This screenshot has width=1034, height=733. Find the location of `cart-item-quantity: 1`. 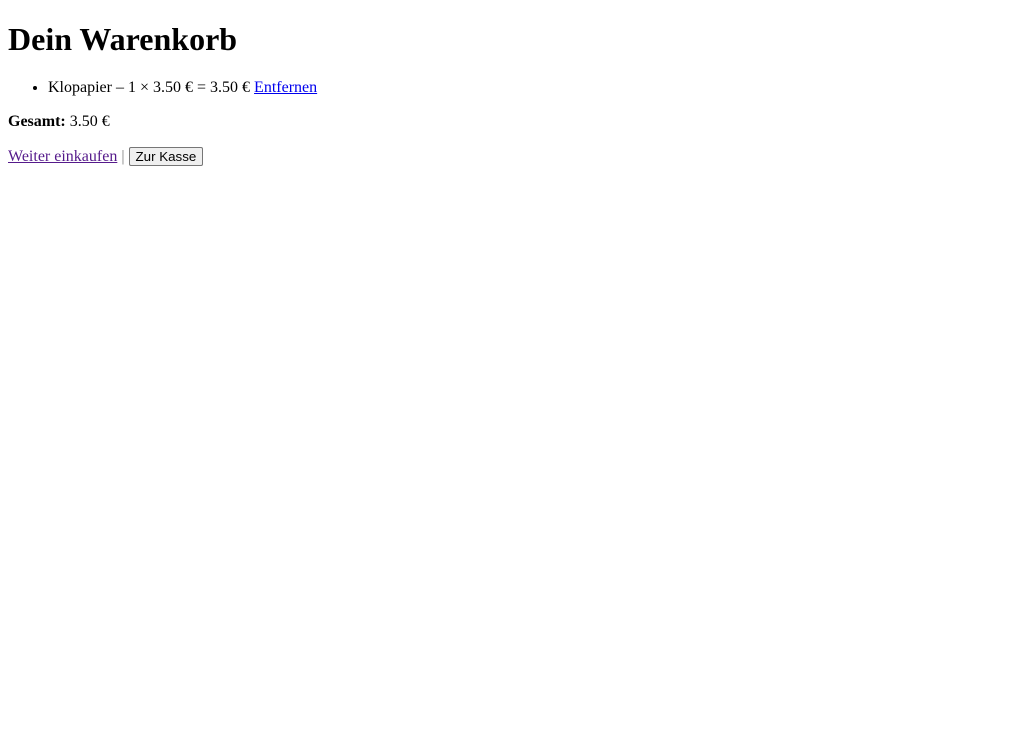

cart-item-quantity: 1 is located at coordinates (131, 87).